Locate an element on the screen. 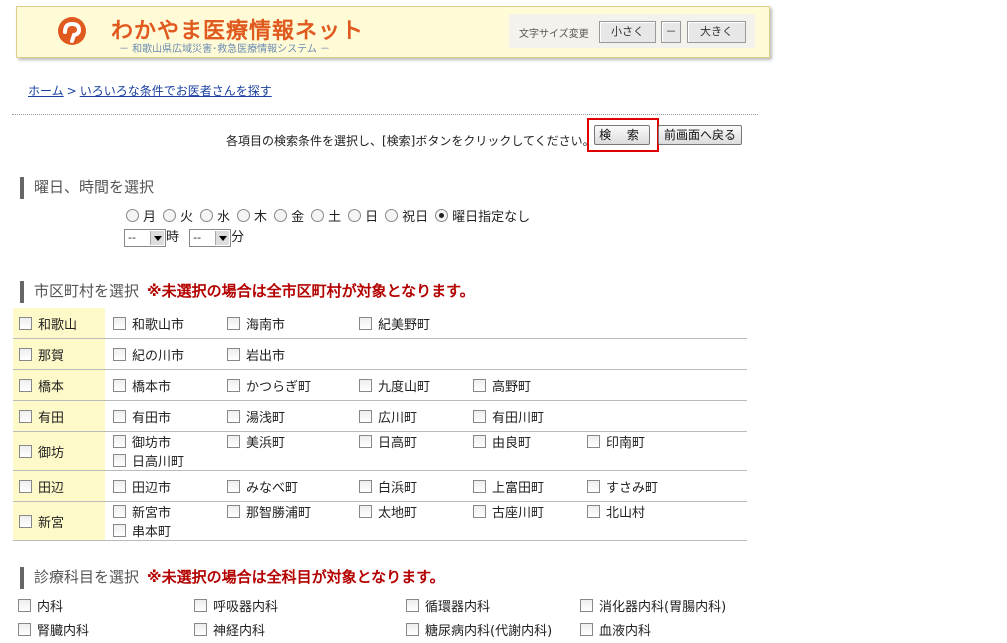 The image size is (1007, 643). town-option: 紀の川市 is located at coordinates (167, 354).